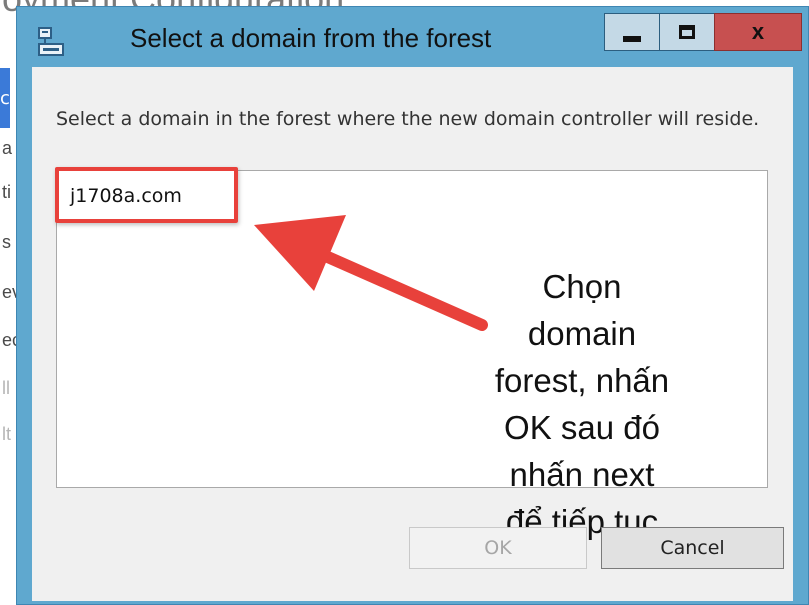 This screenshot has height=605, width=809. What do you see at coordinates (51, 41) in the screenshot?
I see `domain-icon` at bounding box center [51, 41].